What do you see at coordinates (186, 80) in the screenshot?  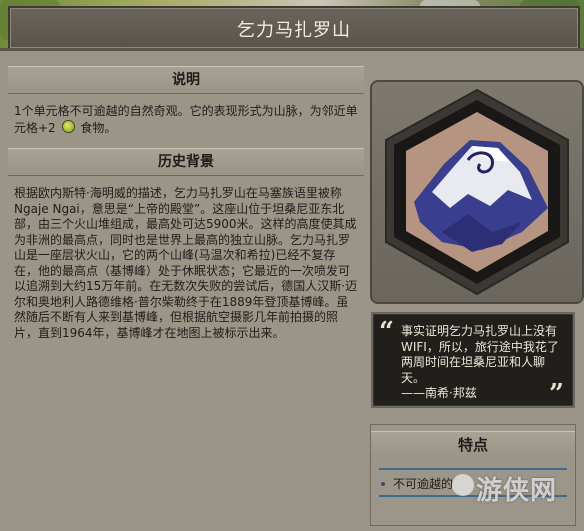 I see `description-heading: 说明` at bounding box center [186, 80].